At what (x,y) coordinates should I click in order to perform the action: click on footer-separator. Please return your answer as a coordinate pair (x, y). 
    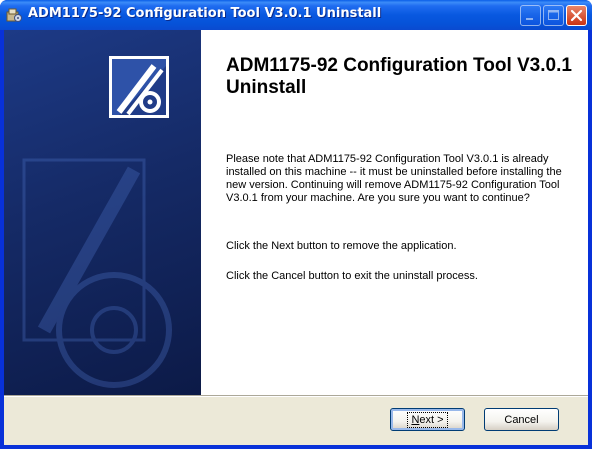
    Looking at the image, I should click on (296, 396).